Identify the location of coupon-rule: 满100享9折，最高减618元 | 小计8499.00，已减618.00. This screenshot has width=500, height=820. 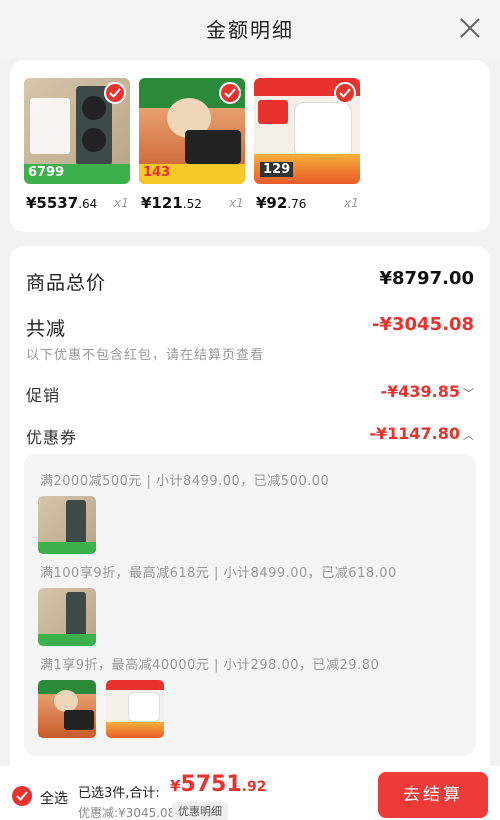
(218, 573).